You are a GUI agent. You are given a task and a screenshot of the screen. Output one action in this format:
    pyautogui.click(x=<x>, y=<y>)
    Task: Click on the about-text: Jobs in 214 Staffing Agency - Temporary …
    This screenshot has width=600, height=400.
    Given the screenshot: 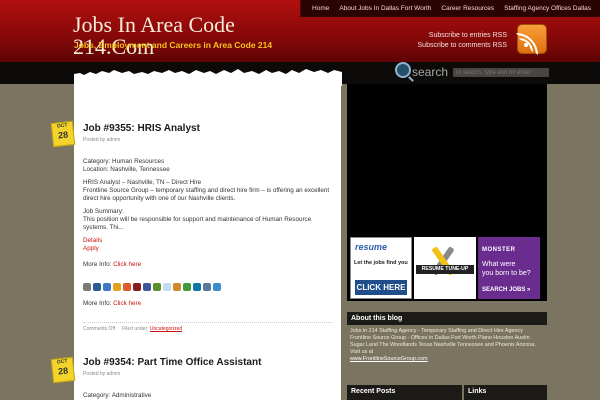 What is the action you would take?
    pyautogui.click(x=443, y=341)
    